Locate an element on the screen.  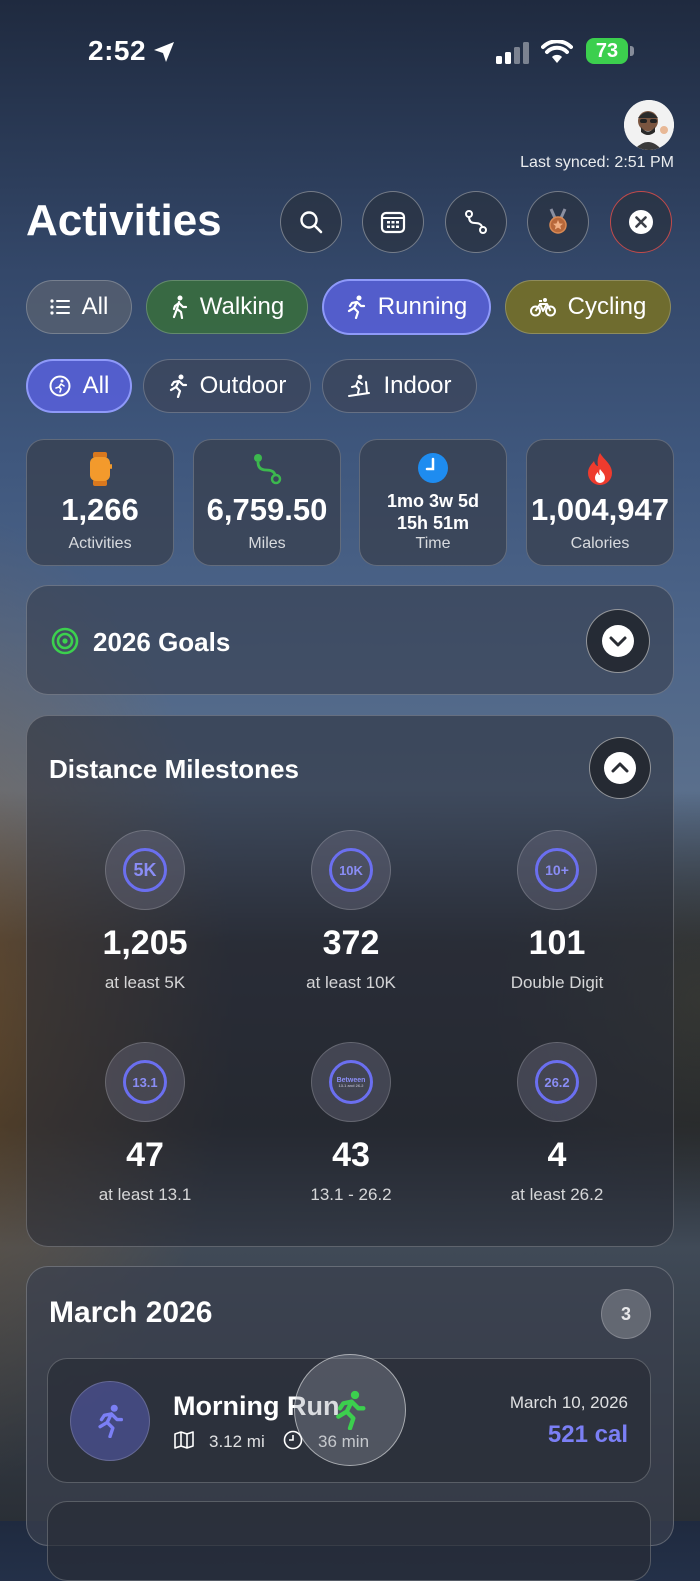
clock-icon is located at coordinates (433, 468).